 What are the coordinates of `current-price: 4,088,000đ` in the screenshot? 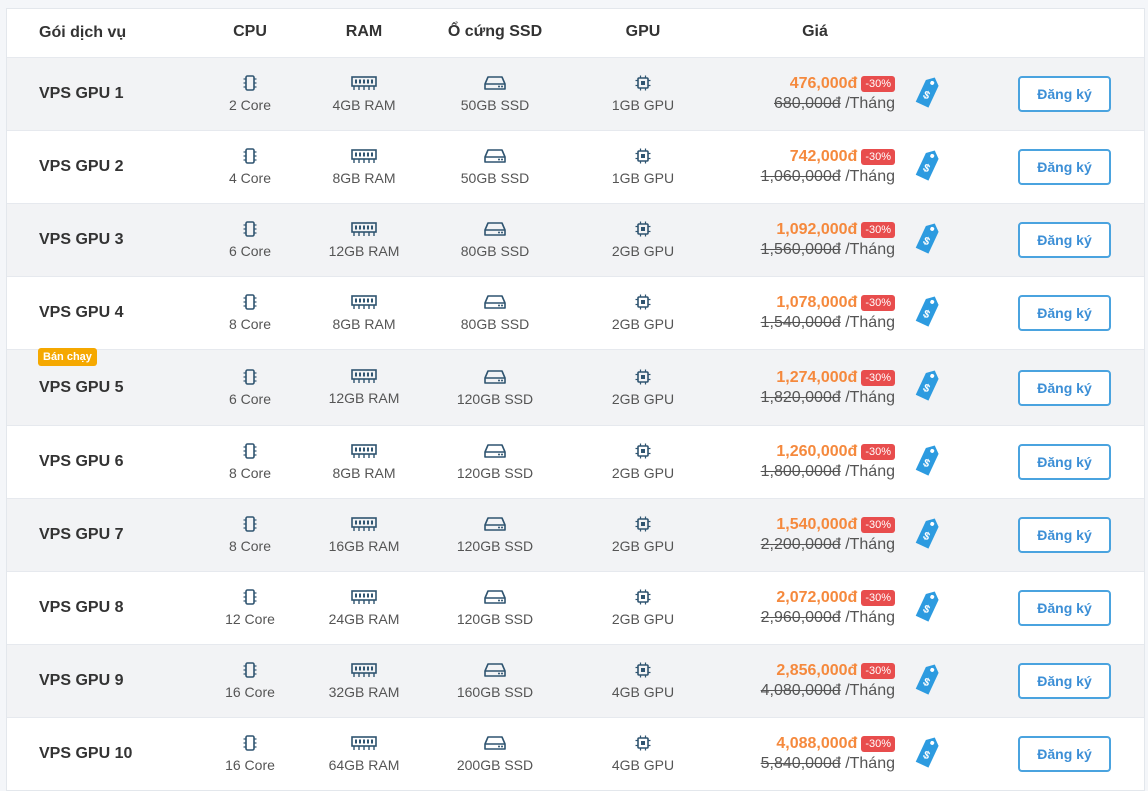 It's located at (817, 743).